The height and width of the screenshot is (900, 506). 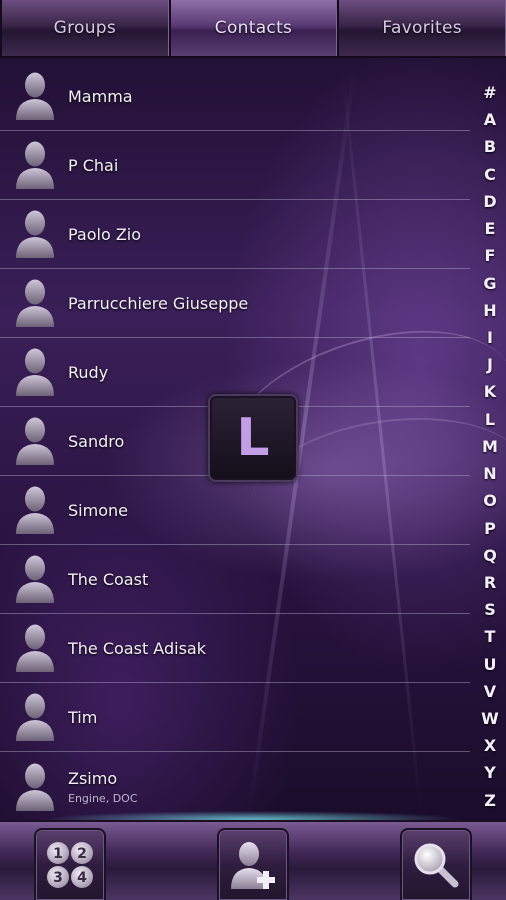 I want to click on contact-text: Paolo Zio, so click(x=104, y=234).